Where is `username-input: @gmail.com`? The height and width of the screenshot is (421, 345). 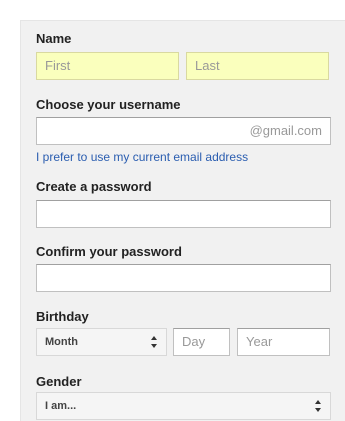
username-input: @gmail.com is located at coordinates (183, 131).